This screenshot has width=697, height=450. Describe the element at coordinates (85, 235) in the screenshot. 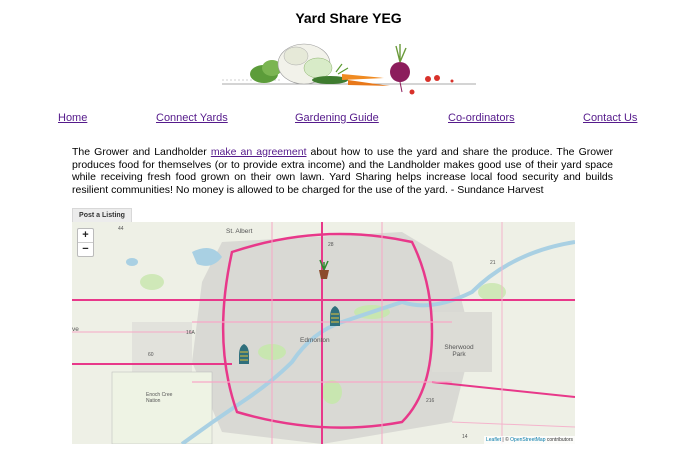

I see `zoom-in-button: +` at that location.